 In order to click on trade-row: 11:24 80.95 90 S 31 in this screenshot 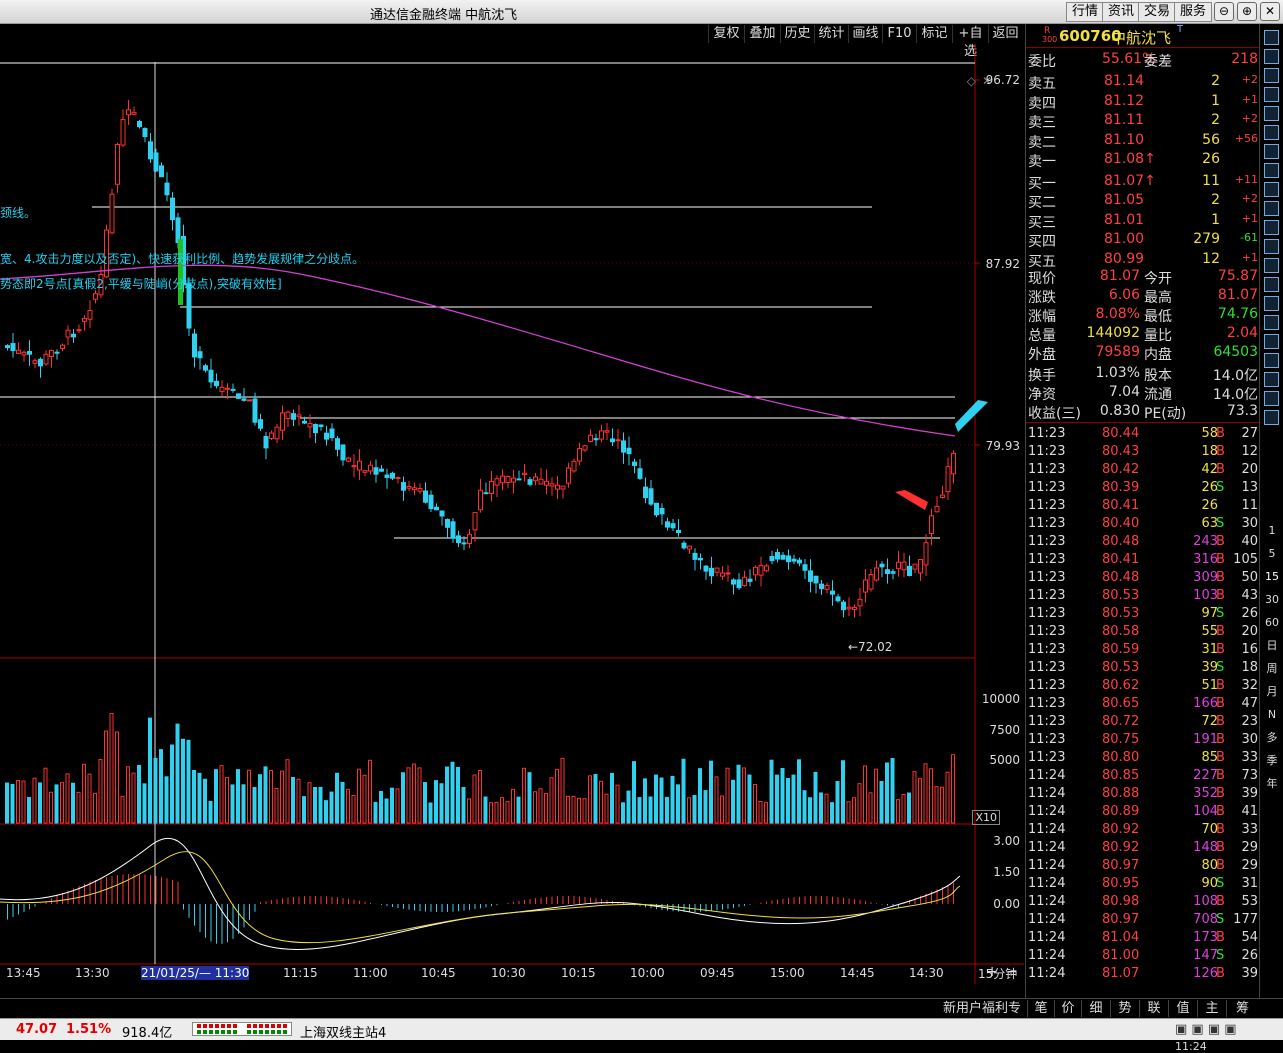, I will do `click(1143, 884)`.